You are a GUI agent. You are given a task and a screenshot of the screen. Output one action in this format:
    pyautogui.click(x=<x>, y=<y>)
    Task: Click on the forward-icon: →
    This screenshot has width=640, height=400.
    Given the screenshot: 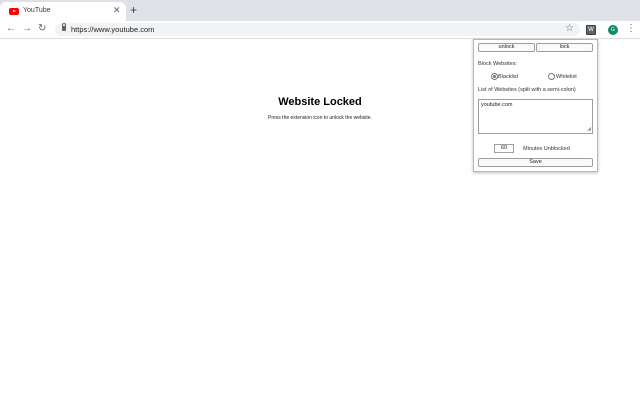 What is the action you would take?
    pyautogui.click(x=27, y=29)
    